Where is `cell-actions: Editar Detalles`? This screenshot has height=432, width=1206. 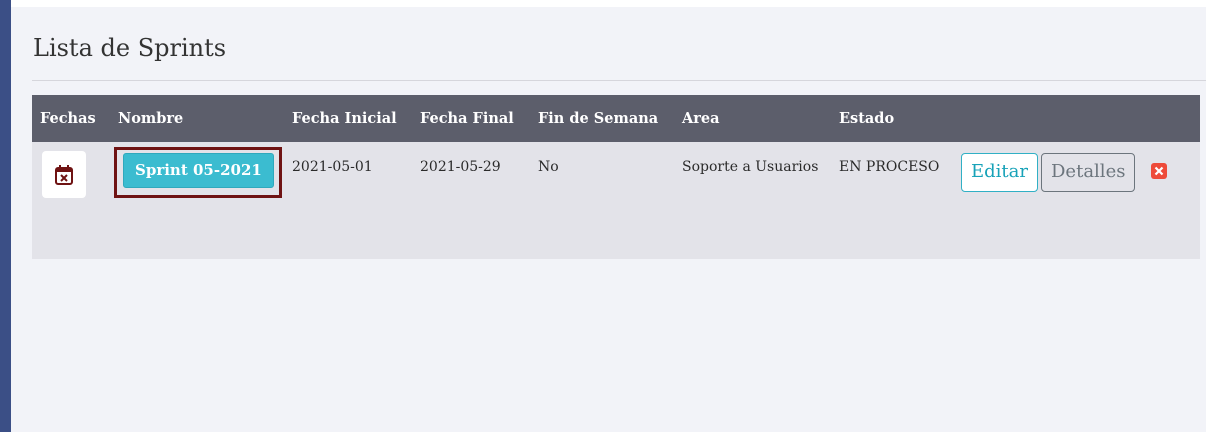
cell-actions: Editar Detalles is located at coordinates (1076, 200).